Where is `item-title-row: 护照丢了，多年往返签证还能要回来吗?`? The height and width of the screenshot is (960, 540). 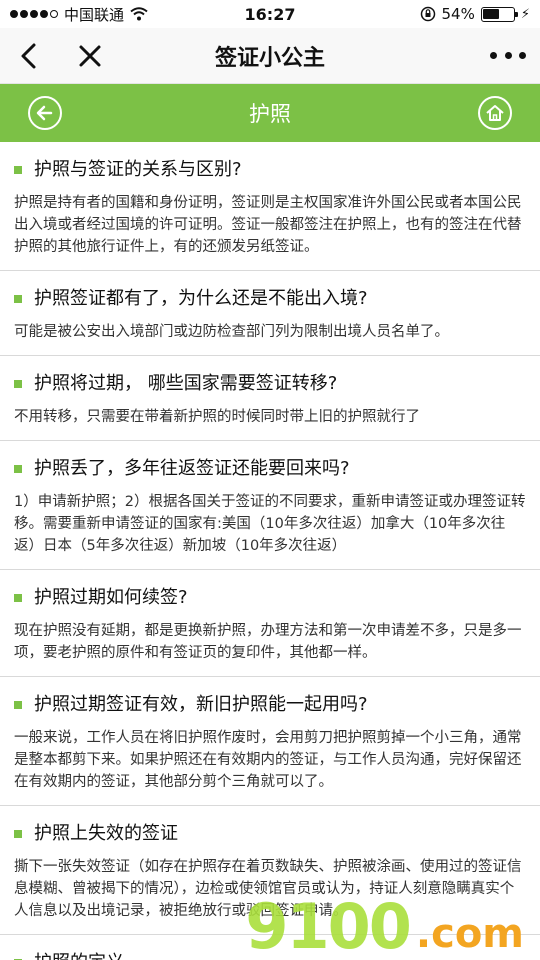
item-title-row: 护照丢了，多年往返签证还能要回来吗? is located at coordinates (270, 469).